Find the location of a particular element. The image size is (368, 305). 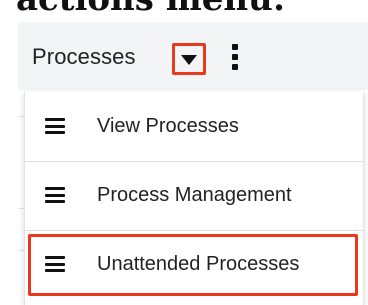

menu-item-label: Process Management is located at coordinates (194, 195).